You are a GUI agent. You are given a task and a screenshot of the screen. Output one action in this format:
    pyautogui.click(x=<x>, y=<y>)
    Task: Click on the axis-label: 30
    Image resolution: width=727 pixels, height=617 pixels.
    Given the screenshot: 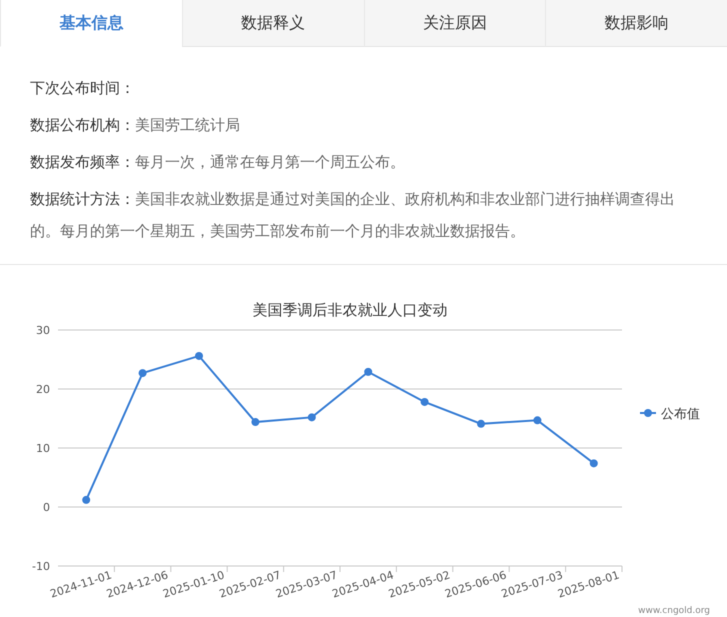 What is the action you would take?
    pyautogui.click(x=43, y=330)
    